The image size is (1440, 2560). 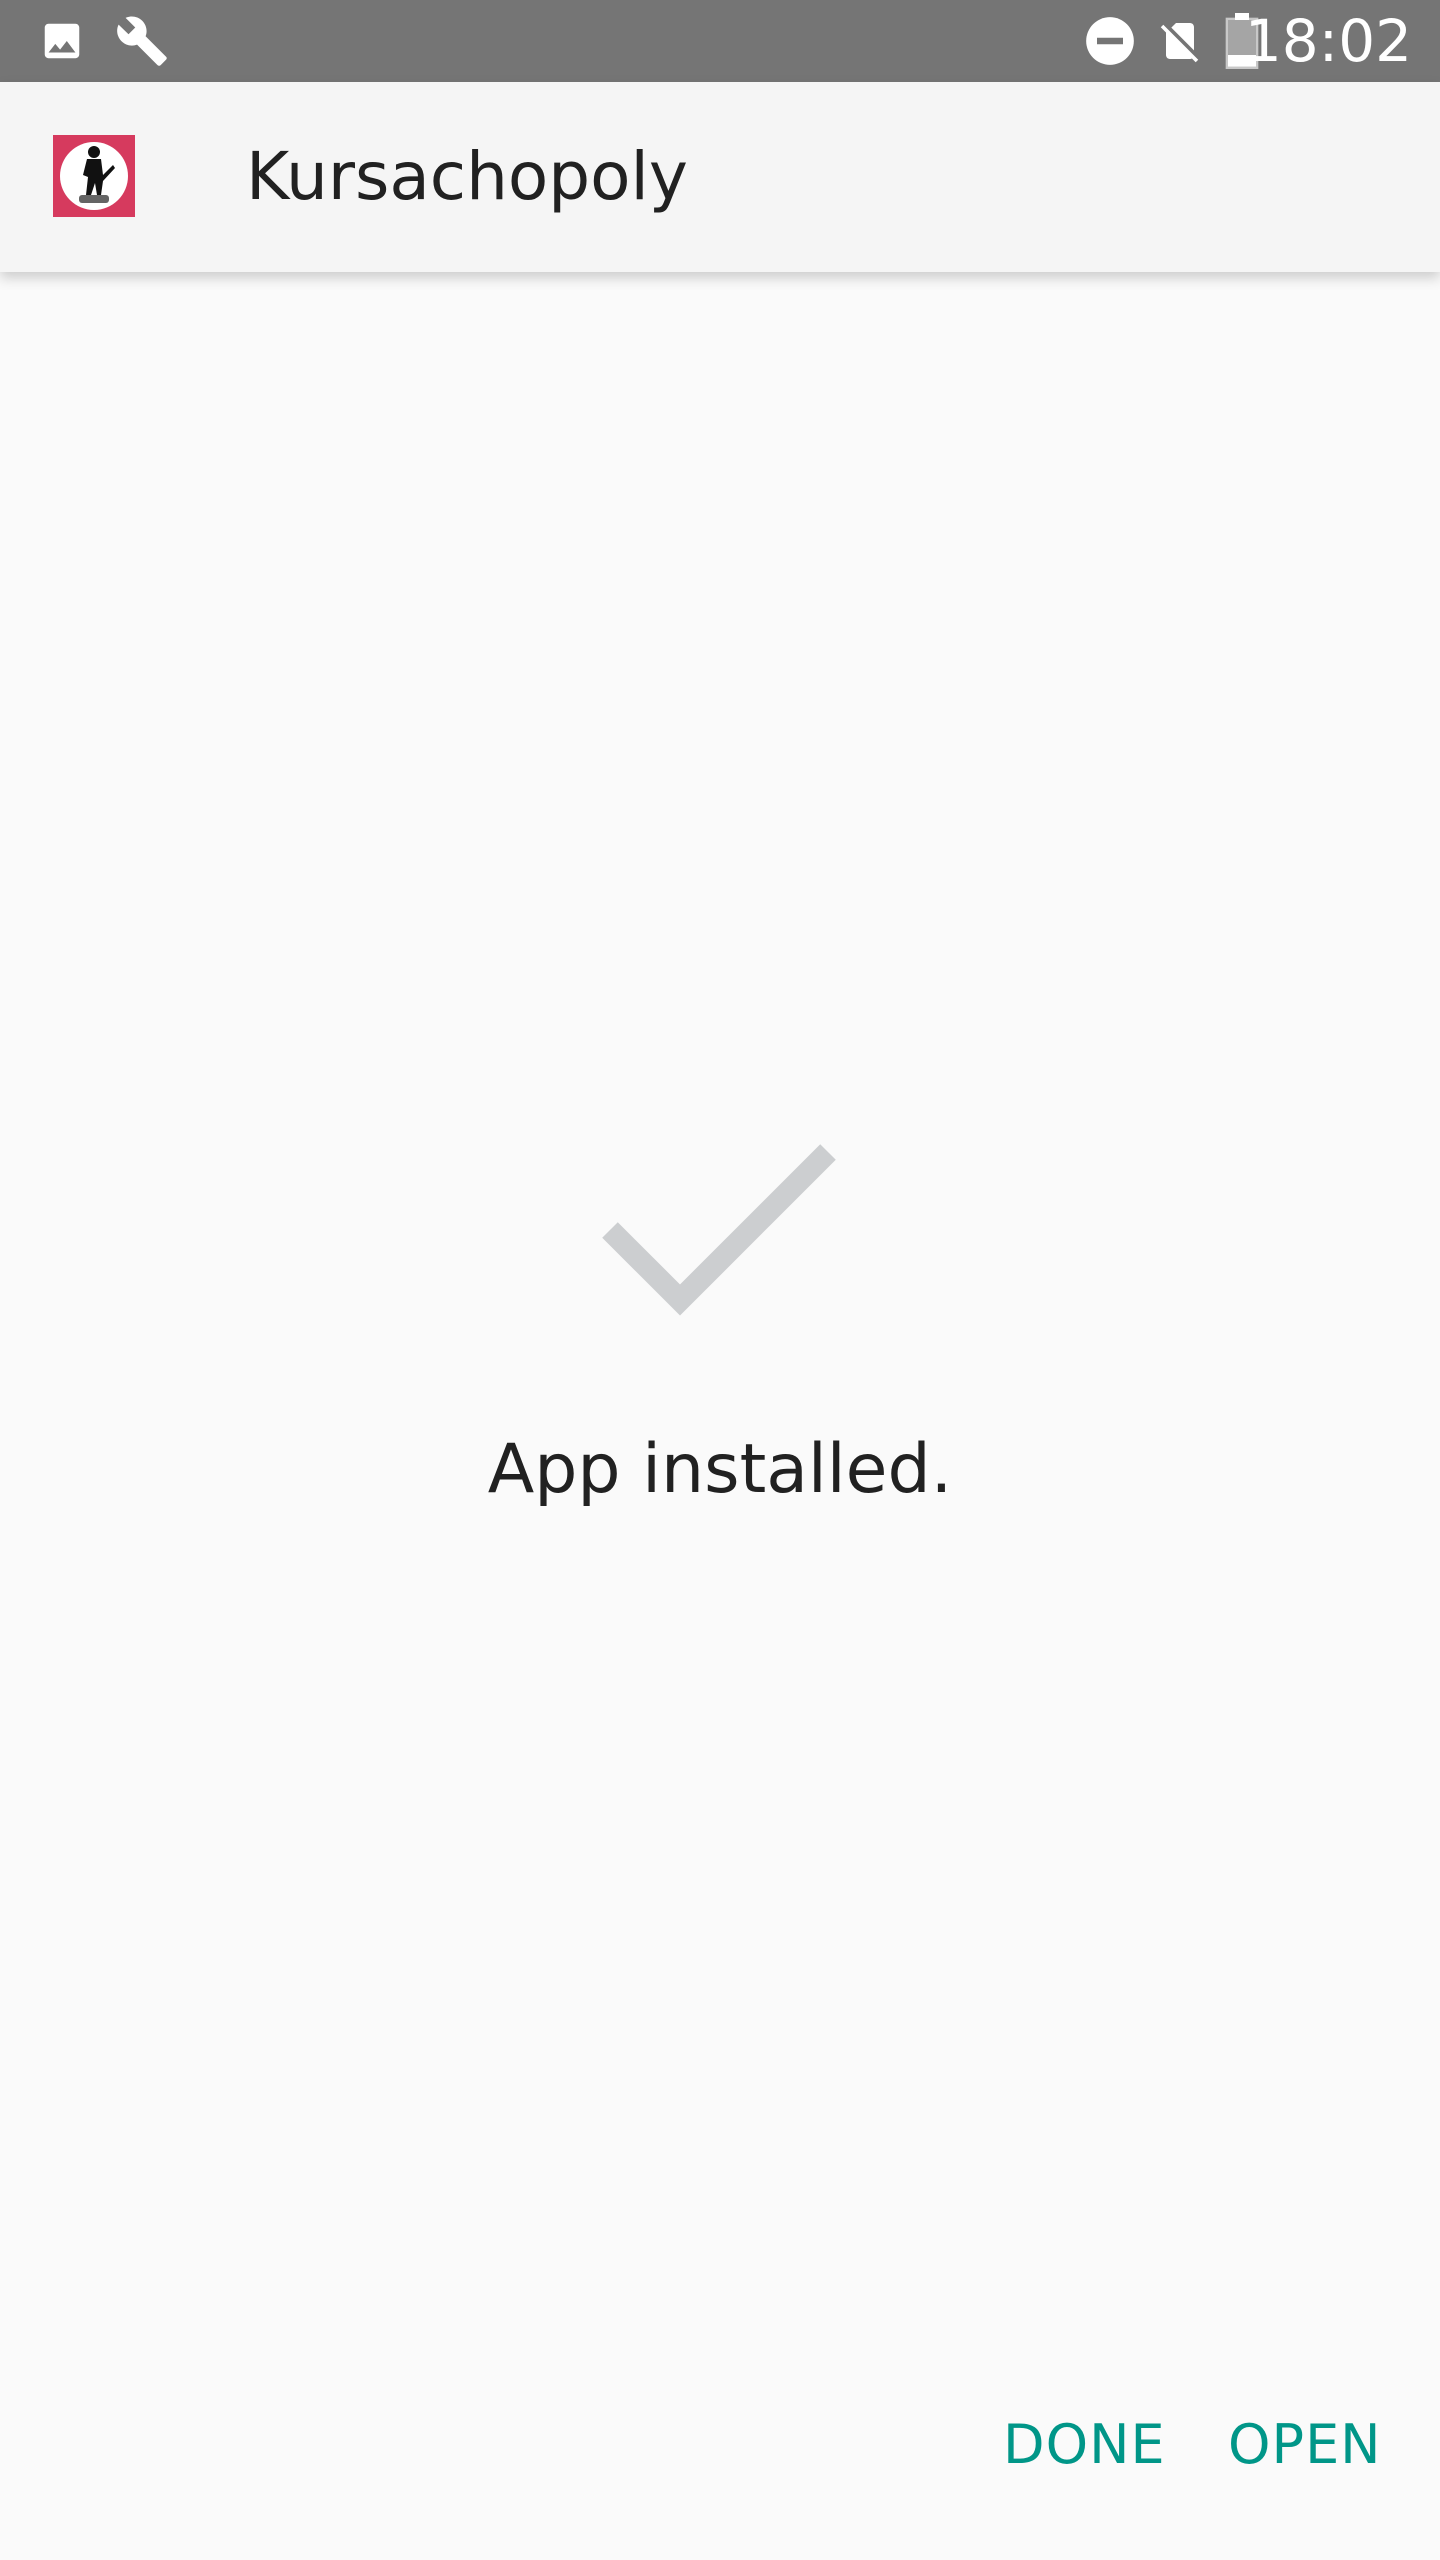 What do you see at coordinates (142, 41) in the screenshot?
I see `wrench-icon` at bounding box center [142, 41].